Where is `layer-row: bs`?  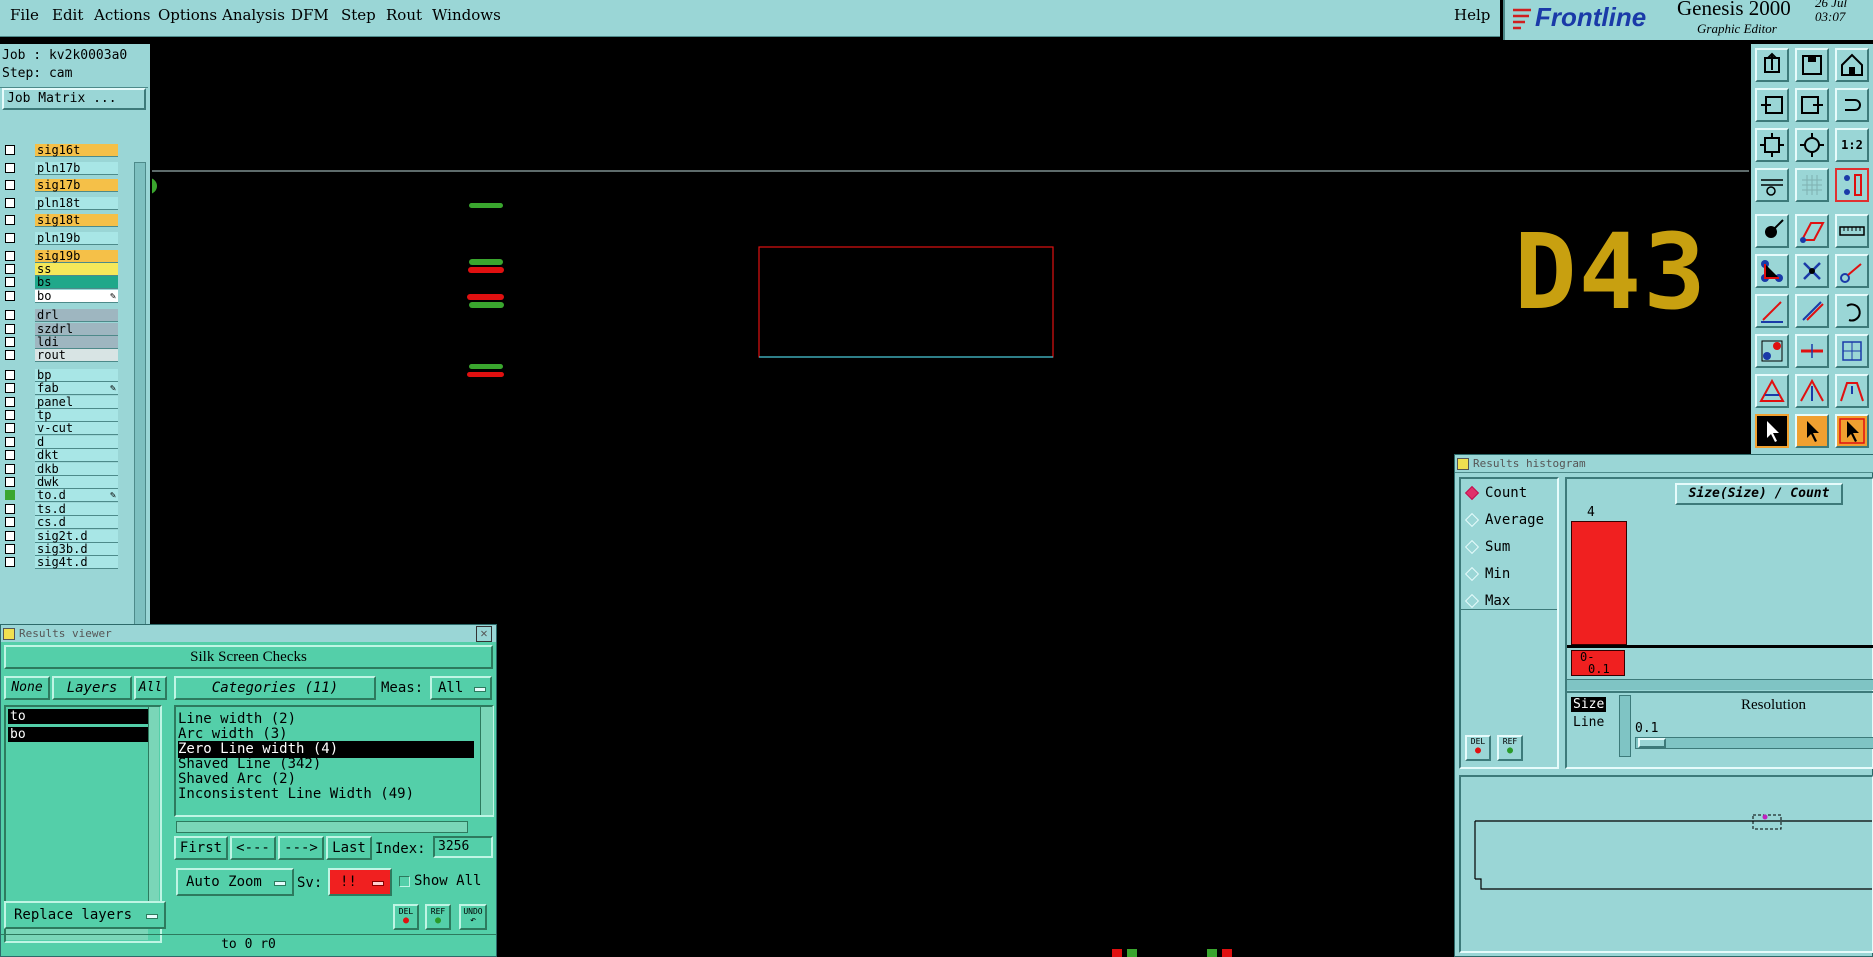 layer-row: bs is located at coordinates (60, 283).